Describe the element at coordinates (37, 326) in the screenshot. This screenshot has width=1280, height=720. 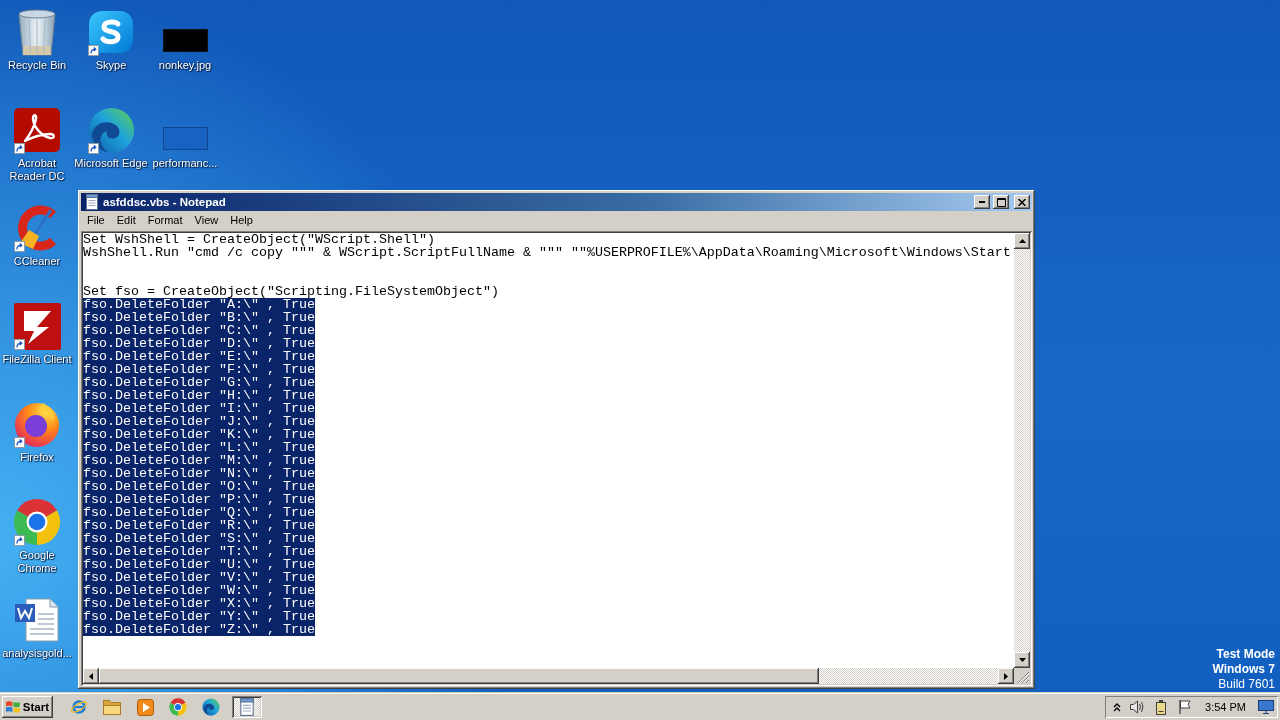
I see `filezilla-icon` at that location.